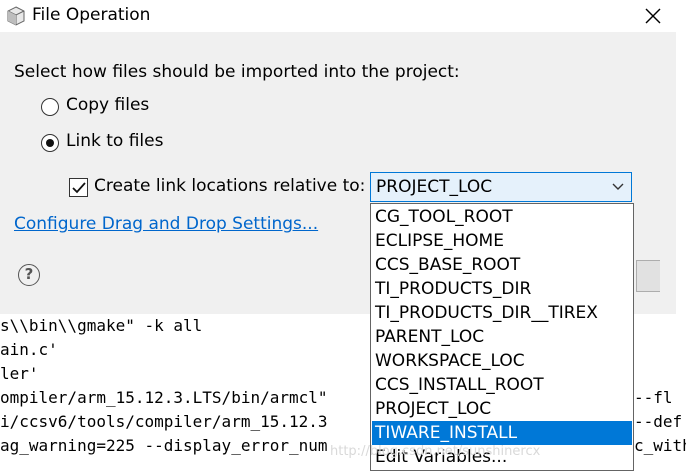 This screenshot has width=686, height=474. I want to click on copy-files-radio, so click(50, 107).